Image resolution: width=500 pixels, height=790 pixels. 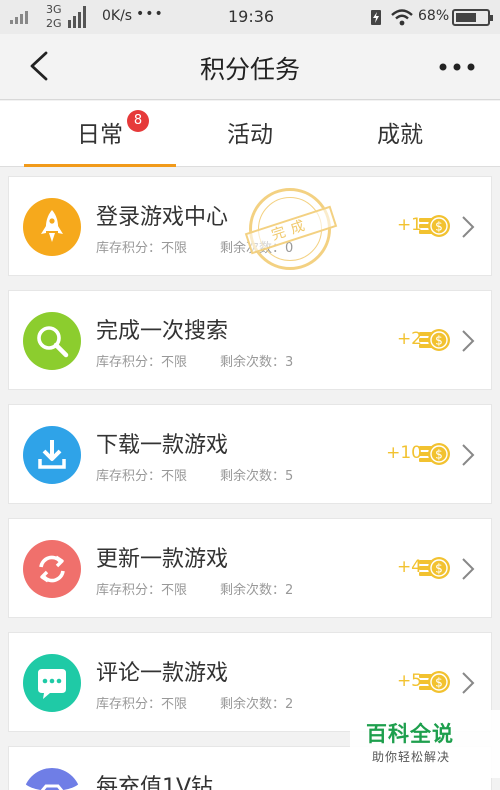 I want to click on charging-icon, so click(x=376, y=17).